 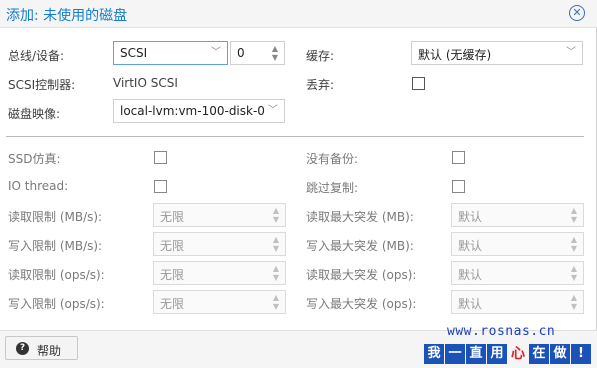 What do you see at coordinates (56, 275) in the screenshot?
I see `read-limit-ops-label: 读取限制 (ops/s):` at bounding box center [56, 275].